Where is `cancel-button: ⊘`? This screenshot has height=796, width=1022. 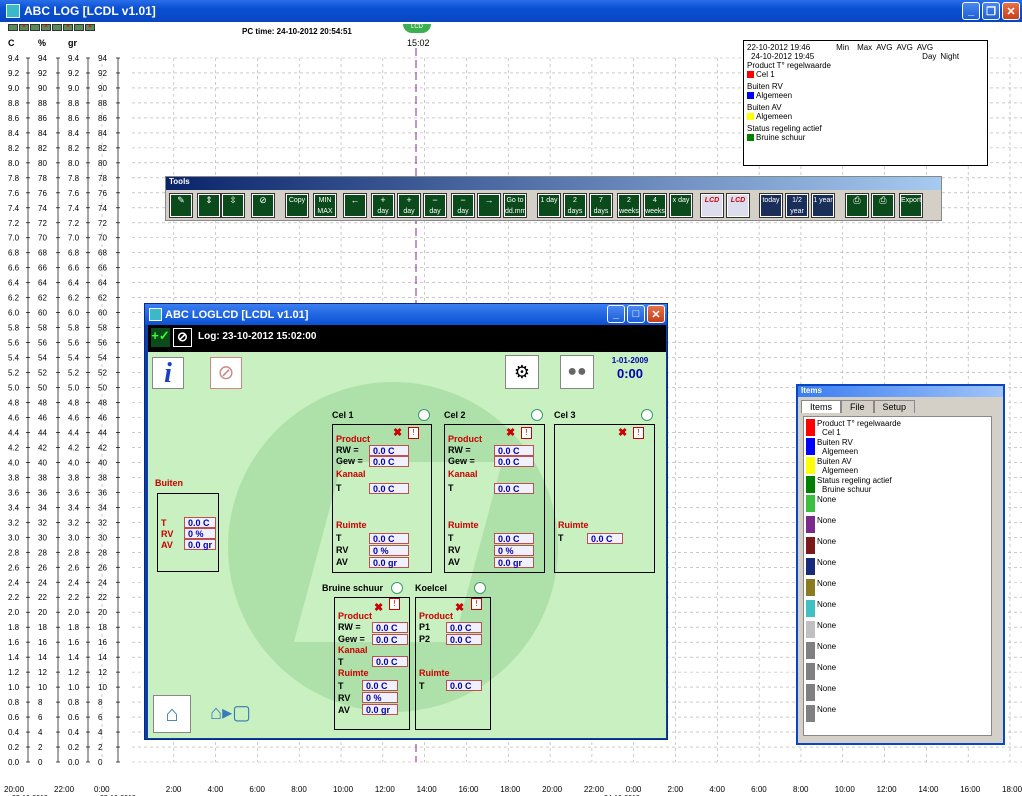
cancel-button: ⊘ is located at coordinates (263, 205).